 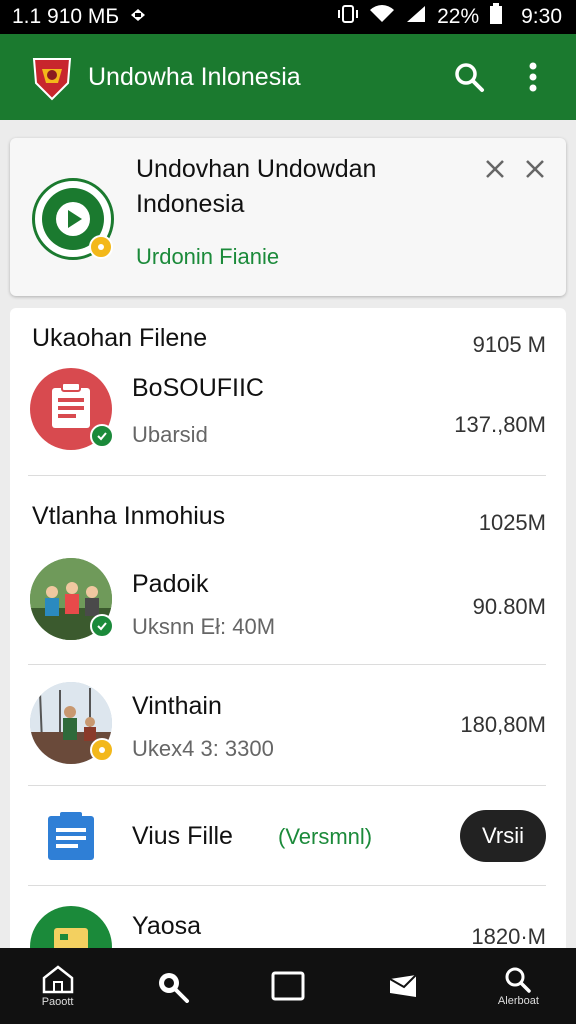 What do you see at coordinates (509, 344) in the screenshot?
I see `section-size: 9105 M` at bounding box center [509, 344].